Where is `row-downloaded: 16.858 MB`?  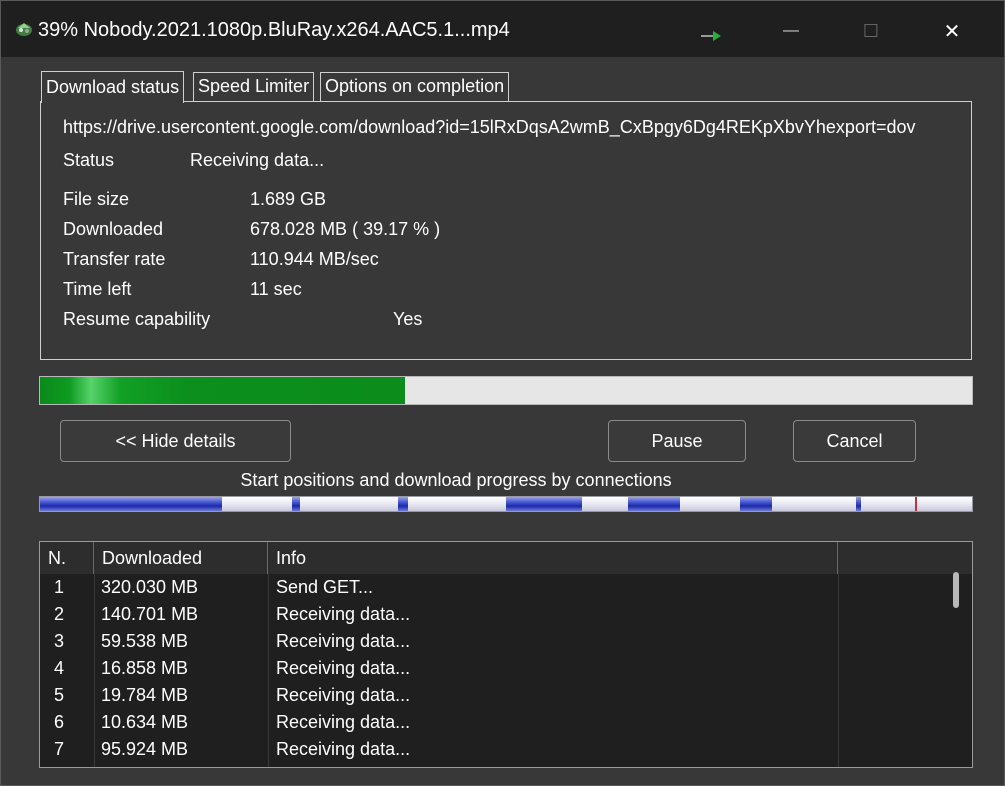 row-downloaded: 16.858 MB is located at coordinates (145, 668).